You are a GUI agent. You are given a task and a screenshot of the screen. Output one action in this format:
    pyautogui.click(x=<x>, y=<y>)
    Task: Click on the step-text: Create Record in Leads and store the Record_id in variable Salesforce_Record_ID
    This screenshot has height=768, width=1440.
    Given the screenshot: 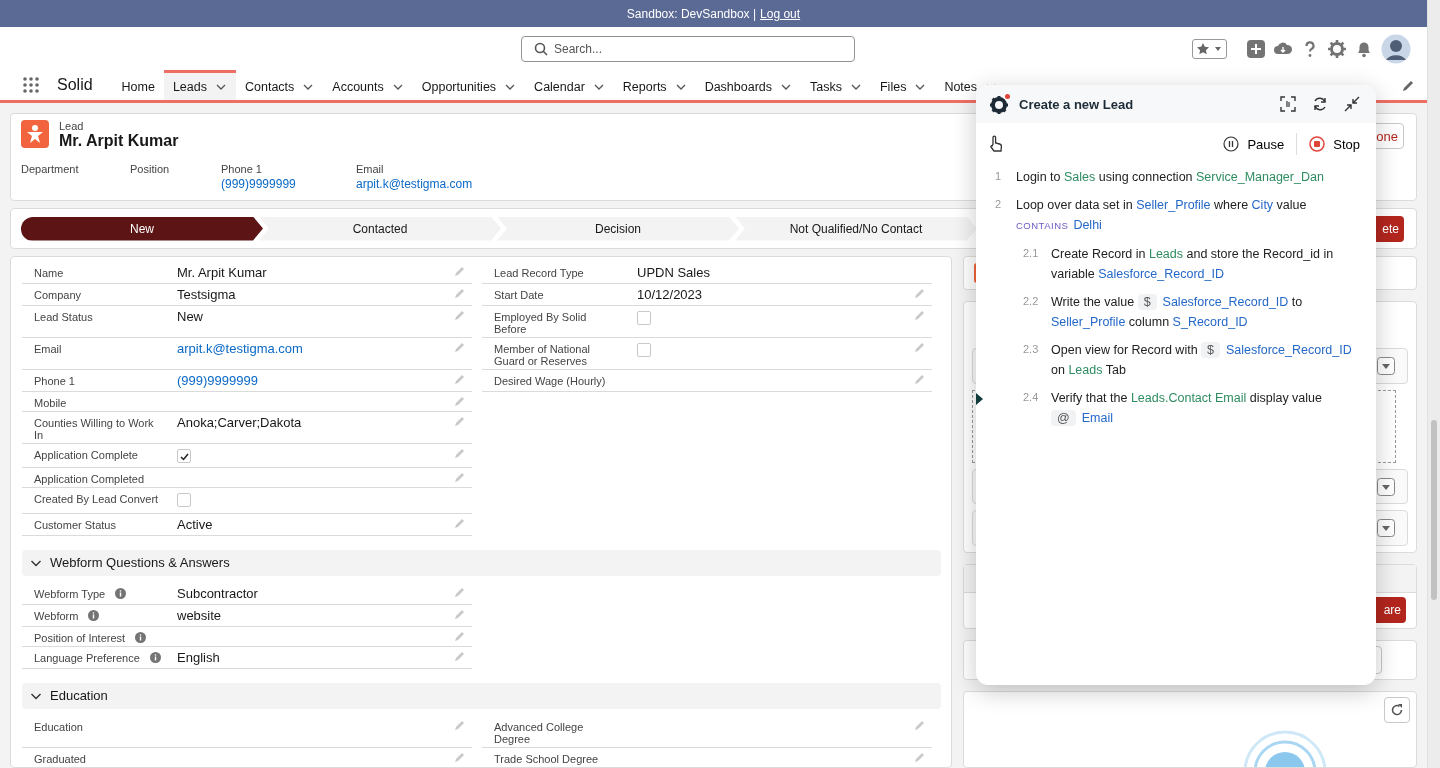 What is the action you would take?
    pyautogui.click(x=1193, y=264)
    